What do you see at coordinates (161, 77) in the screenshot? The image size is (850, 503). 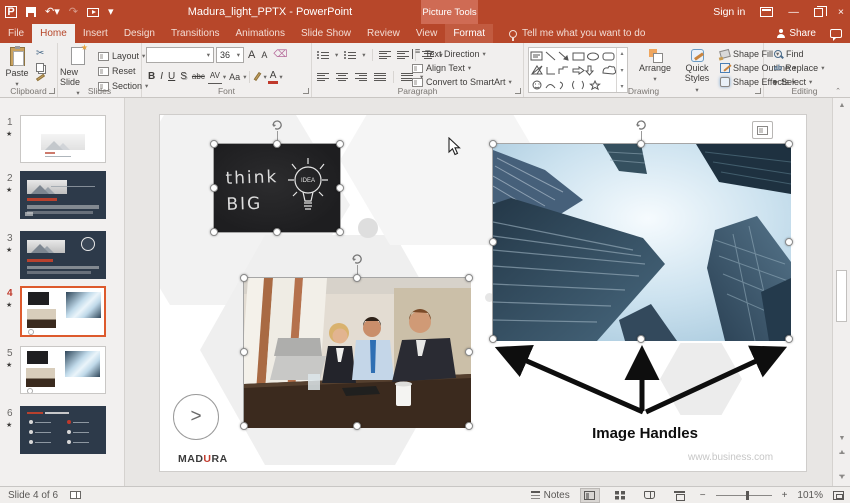 I see `italic-button: I` at bounding box center [161, 77].